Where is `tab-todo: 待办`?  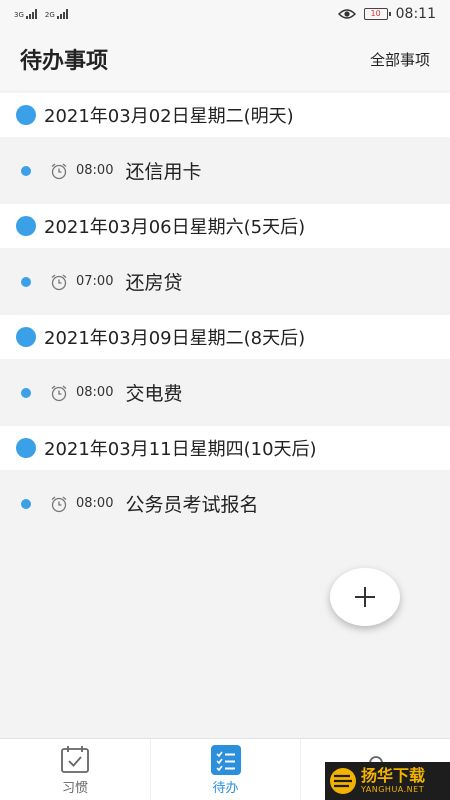 tab-todo: 待办 is located at coordinates (225, 769).